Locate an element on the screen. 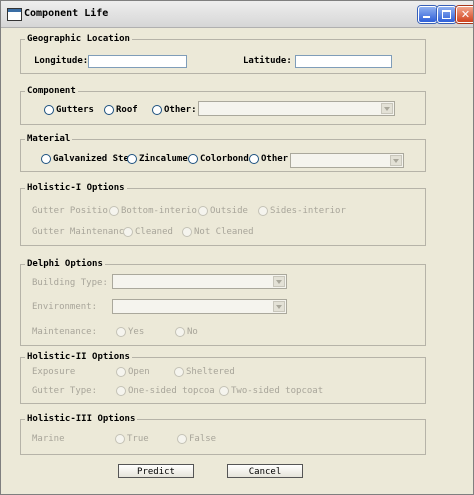 The height and width of the screenshot is (495, 474). exposure-open-label: Open is located at coordinates (139, 372).